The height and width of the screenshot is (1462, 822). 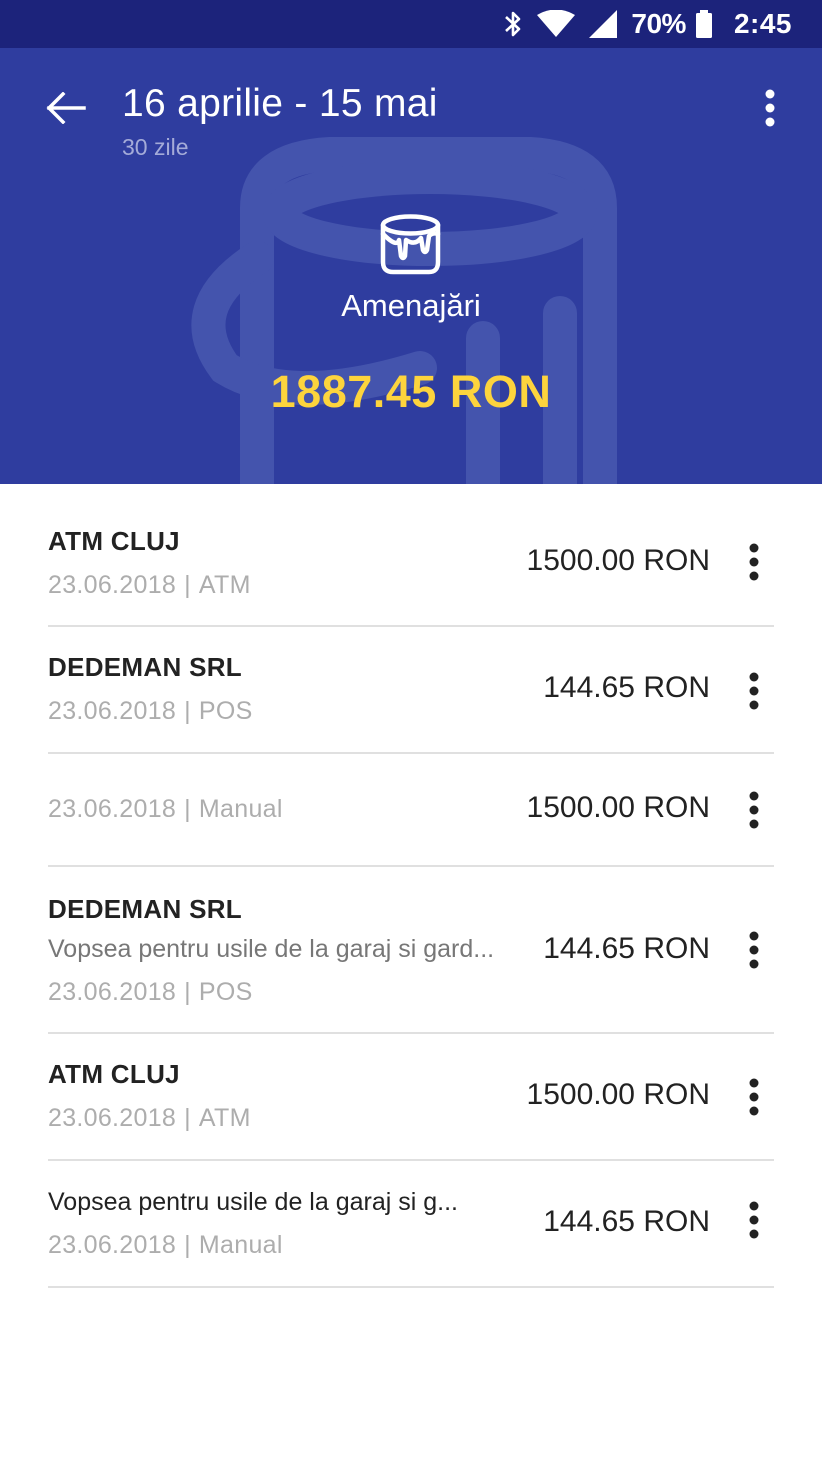 What do you see at coordinates (411, 810) in the screenshot?
I see `transaction-row: 23.06.2018 | Manual 1500.00 RON` at bounding box center [411, 810].